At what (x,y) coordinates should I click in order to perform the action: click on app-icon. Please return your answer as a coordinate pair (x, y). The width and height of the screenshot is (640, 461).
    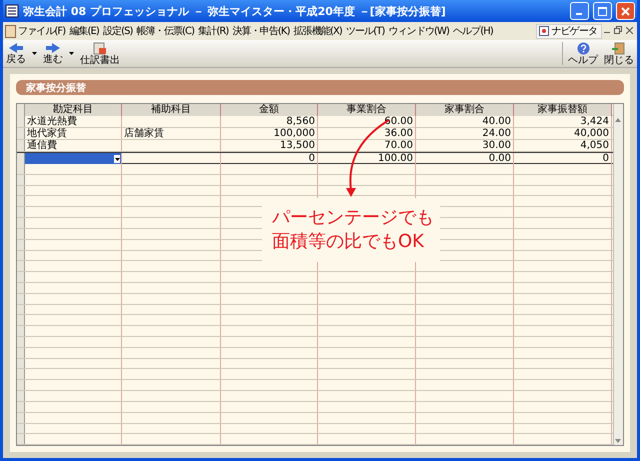
    Looking at the image, I should click on (12, 11).